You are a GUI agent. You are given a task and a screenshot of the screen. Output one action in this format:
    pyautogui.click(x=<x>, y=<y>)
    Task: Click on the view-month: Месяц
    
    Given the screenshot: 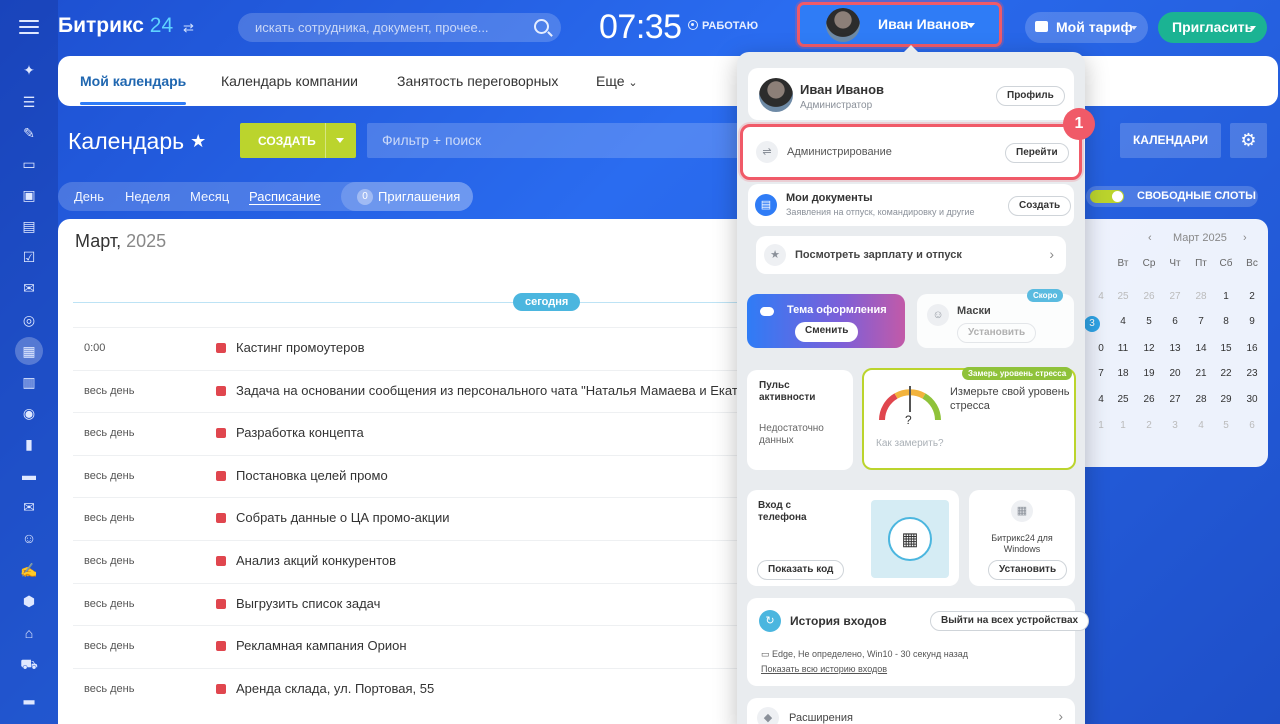 What is the action you would take?
    pyautogui.click(x=209, y=196)
    